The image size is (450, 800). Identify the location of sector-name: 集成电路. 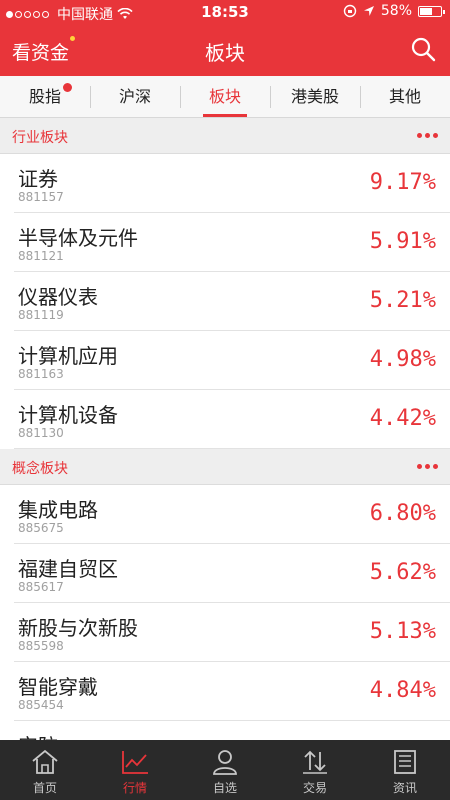
(58, 510).